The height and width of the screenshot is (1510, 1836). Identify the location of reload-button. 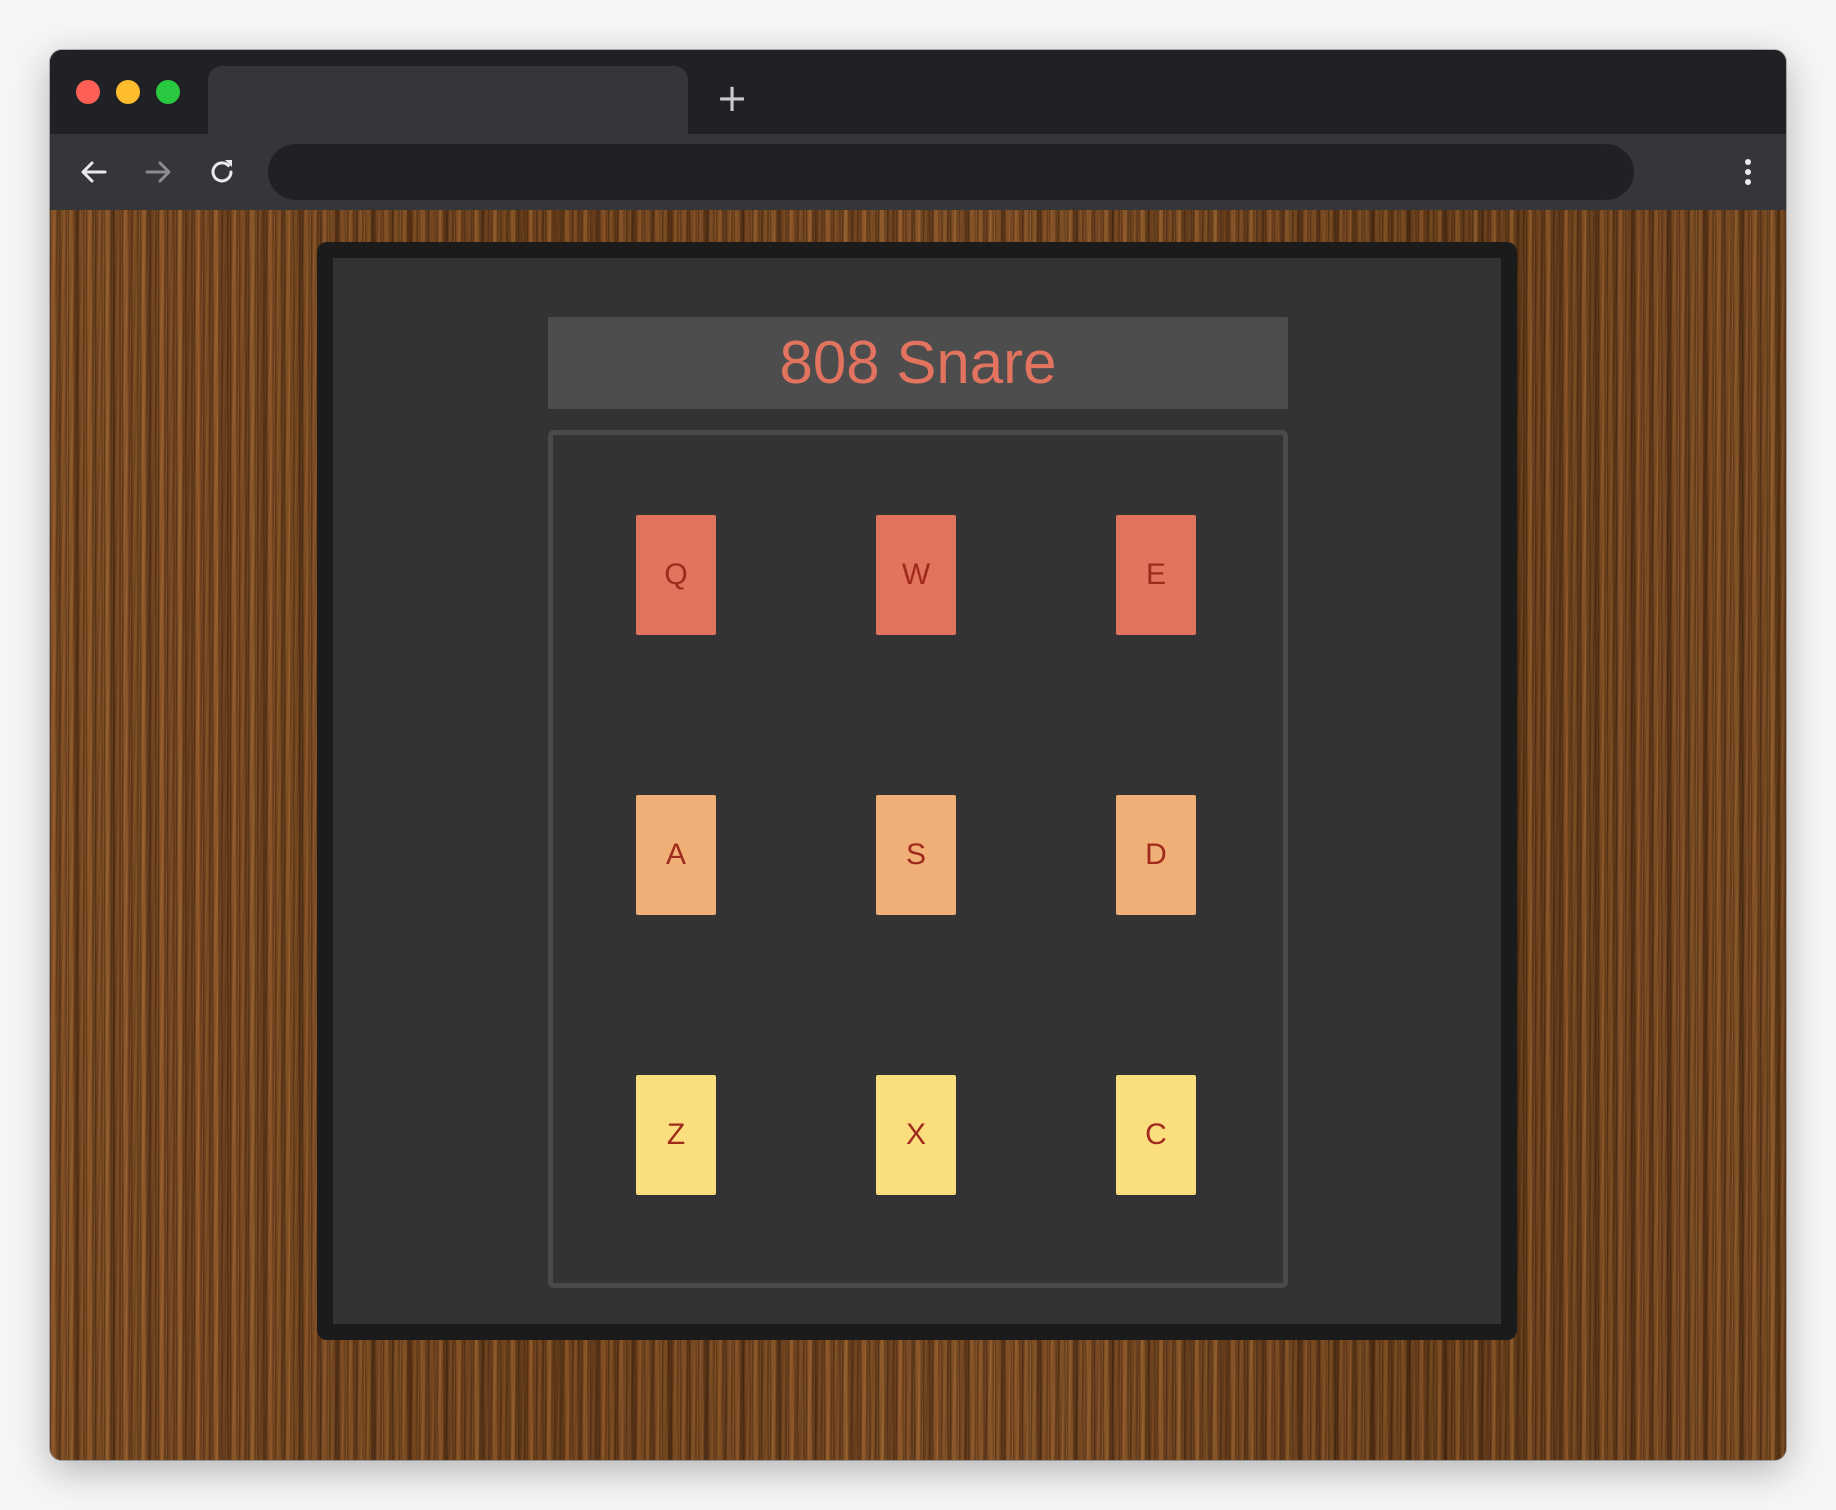
(222, 172).